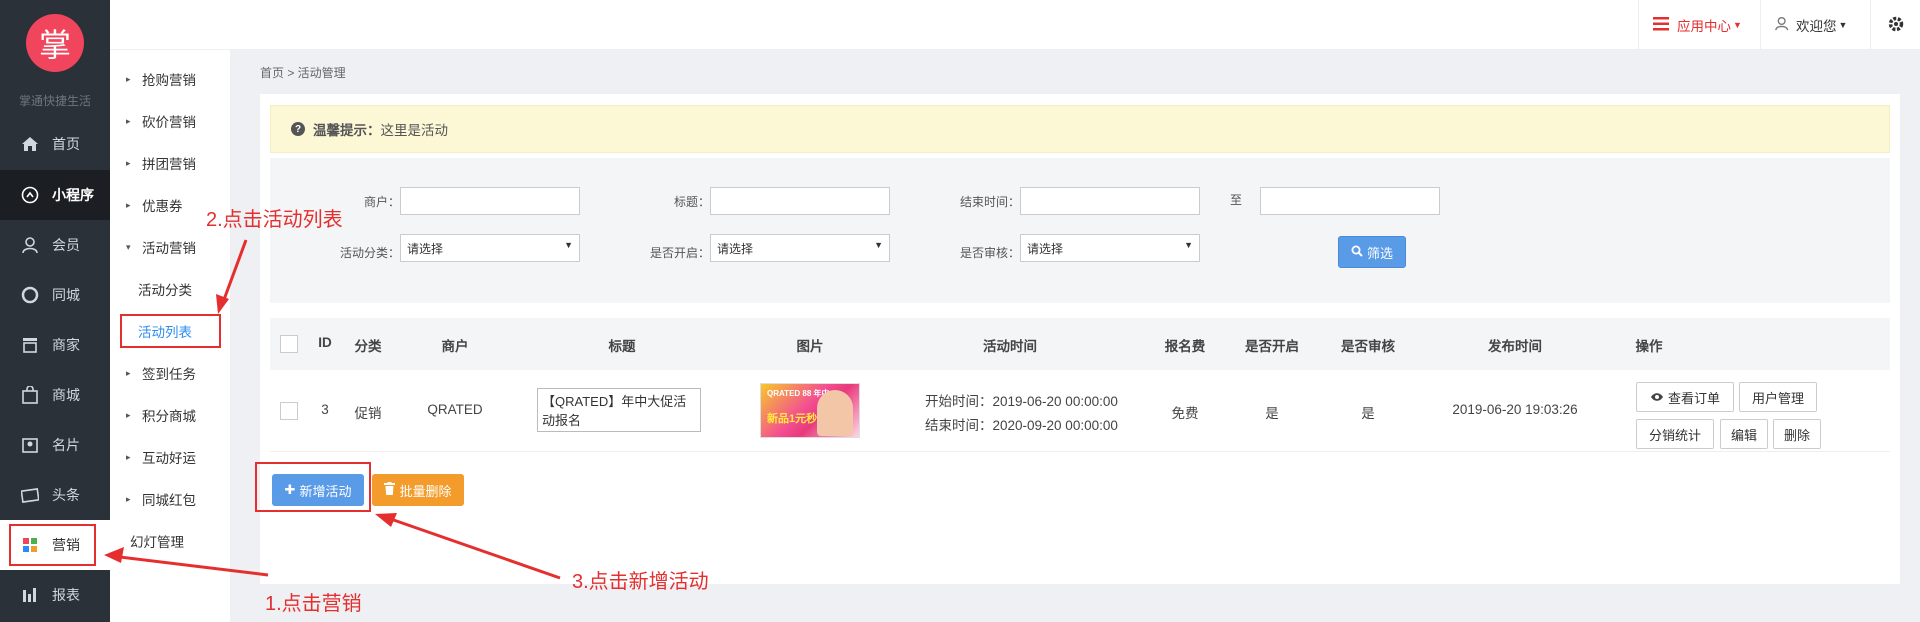 This screenshot has width=1920, height=622. Describe the element at coordinates (640, 582) in the screenshot. I see `step3-annotation: 3.点击新增活动` at that location.